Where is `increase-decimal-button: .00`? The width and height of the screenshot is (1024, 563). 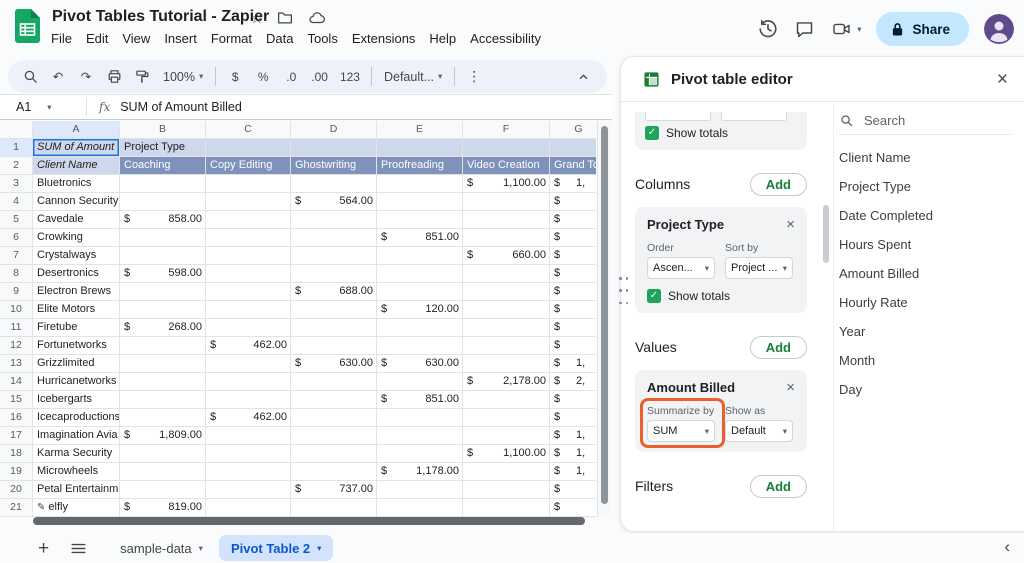 increase-decimal-button: .00 is located at coordinates (319, 77).